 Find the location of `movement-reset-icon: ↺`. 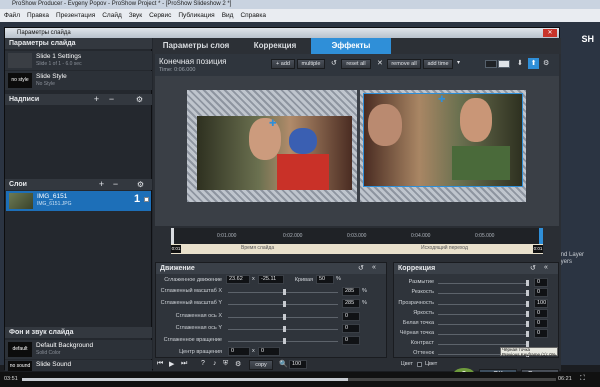

movement-reset-icon: ↺ is located at coordinates (361, 268).